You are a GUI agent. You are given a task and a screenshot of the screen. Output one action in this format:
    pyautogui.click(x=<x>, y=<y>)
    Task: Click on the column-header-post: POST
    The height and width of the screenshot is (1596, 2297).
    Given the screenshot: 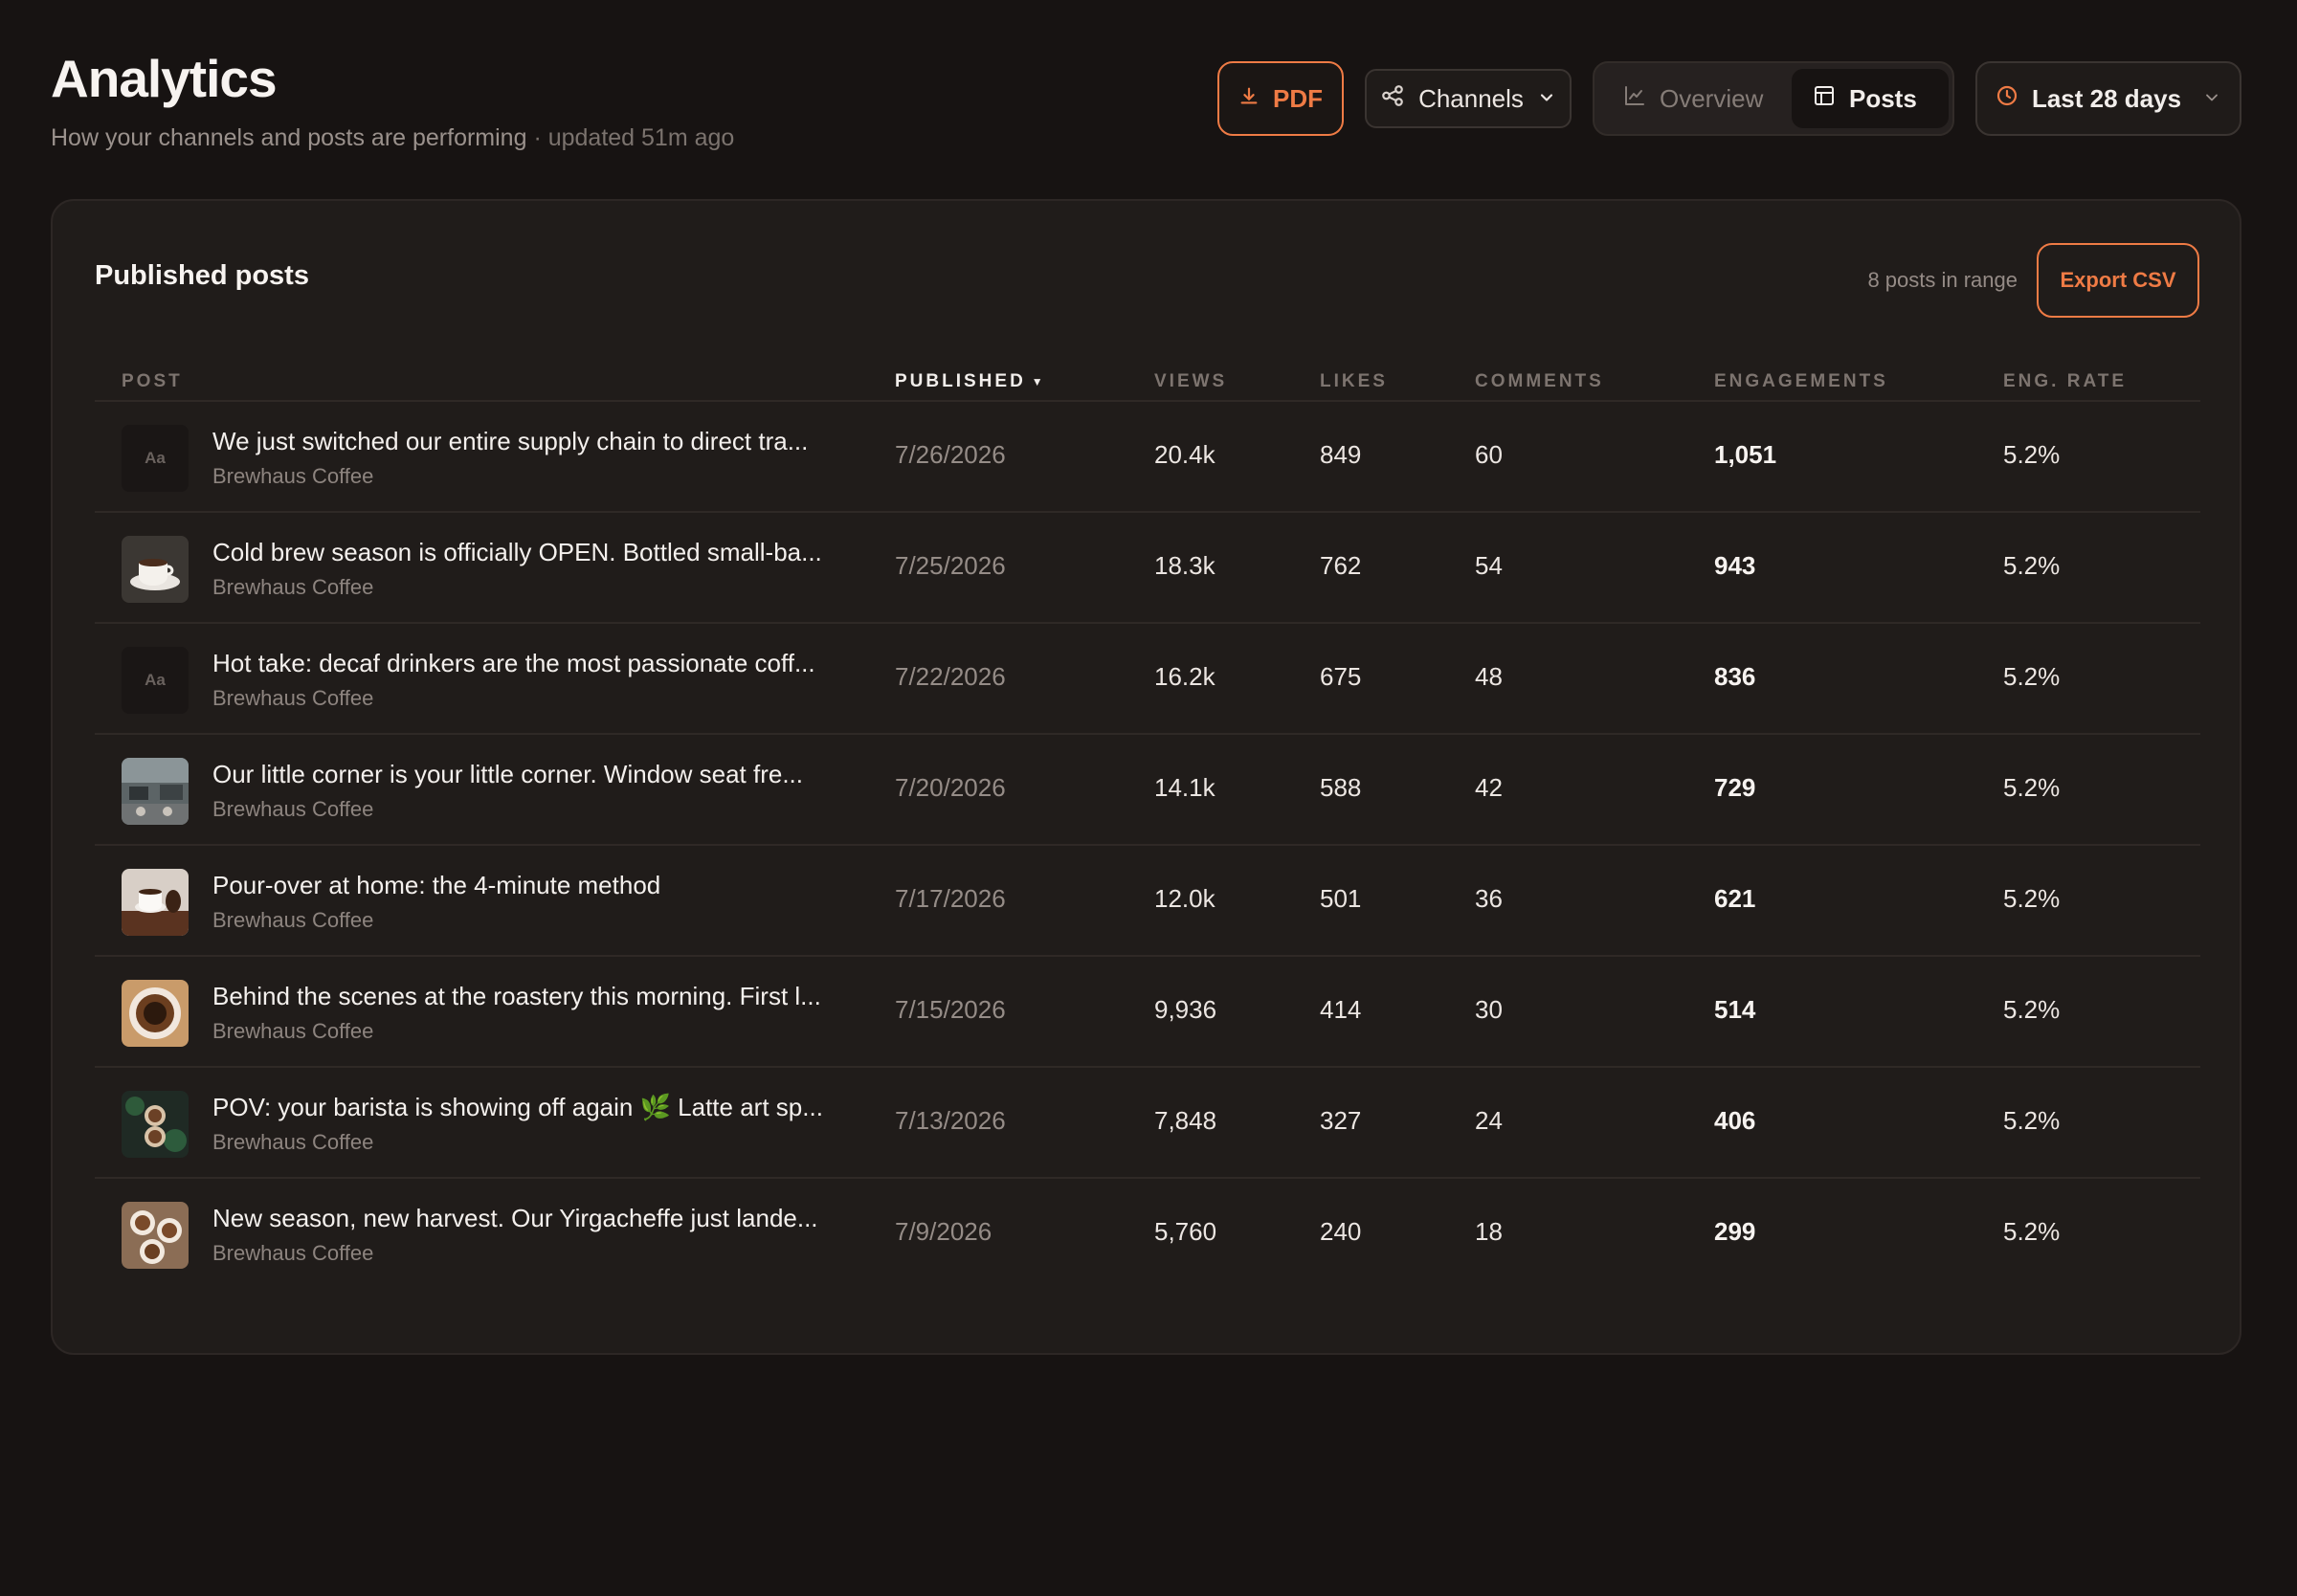 What is the action you would take?
    pyautogui.click(x=152, y=381)
    